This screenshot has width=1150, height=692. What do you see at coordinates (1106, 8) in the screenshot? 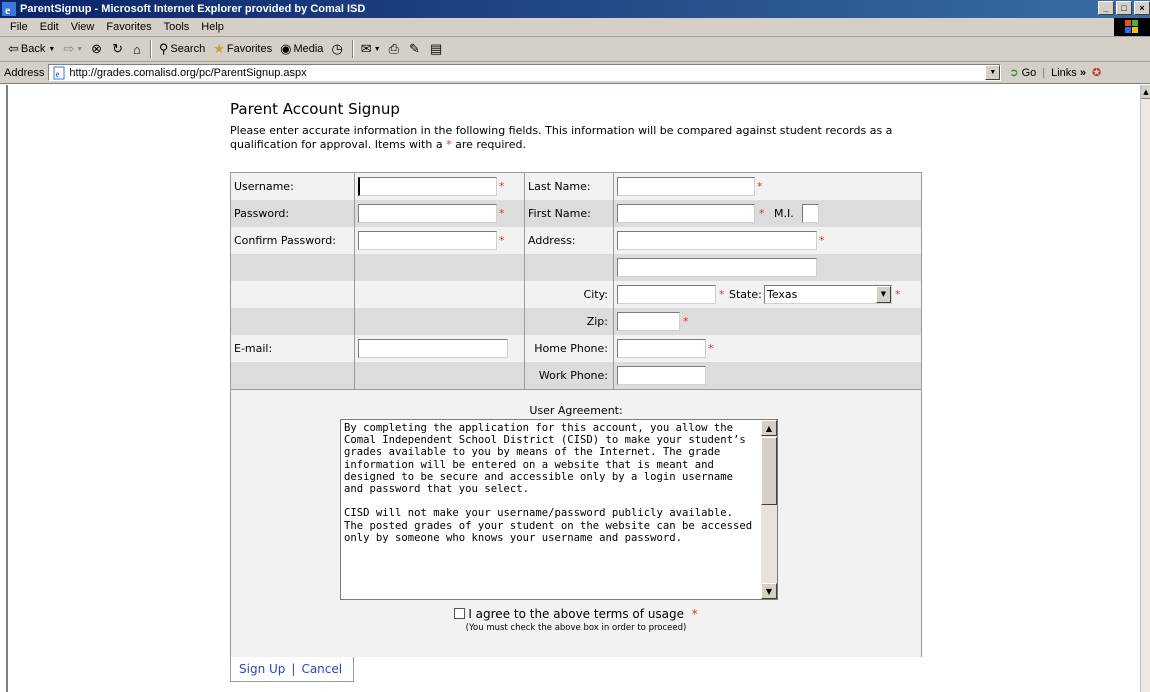
I see `minimize-button: _` at bounding box center [1106, 8].